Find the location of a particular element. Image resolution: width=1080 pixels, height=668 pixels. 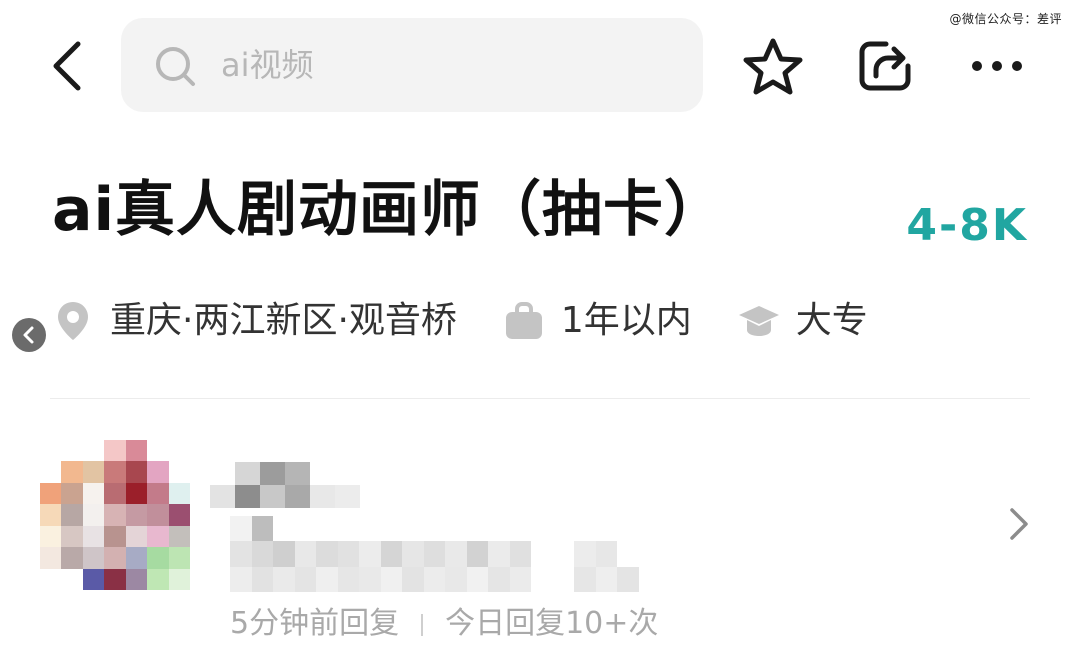

recruiter-name-blurred is located at coordinates (285, 485).